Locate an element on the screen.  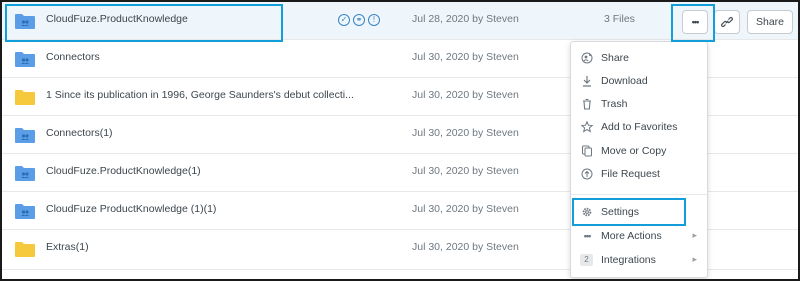
menu-item-integrations: 2 Integrations ▸ is located at coordinates (639, 261).